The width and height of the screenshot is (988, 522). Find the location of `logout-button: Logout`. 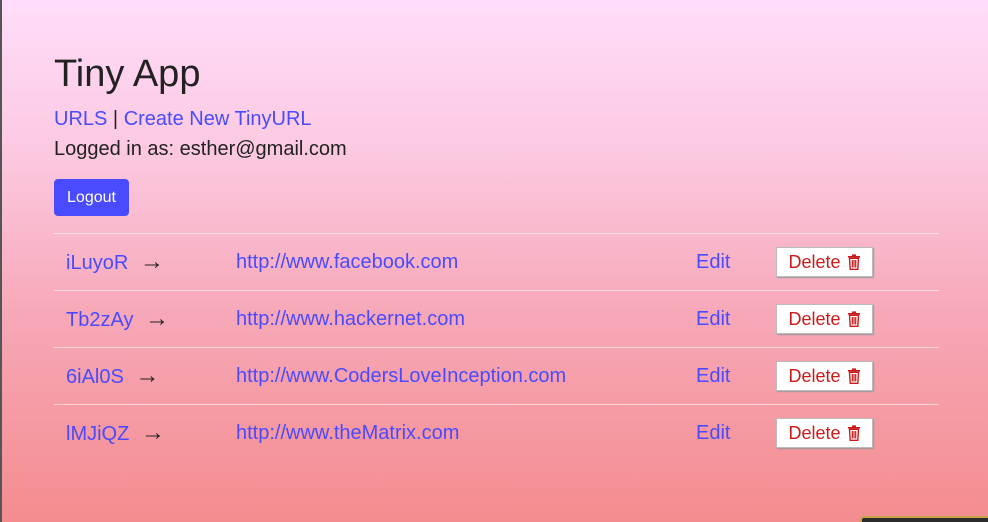

logout-button: Logout is located at coordinates (91, 197).